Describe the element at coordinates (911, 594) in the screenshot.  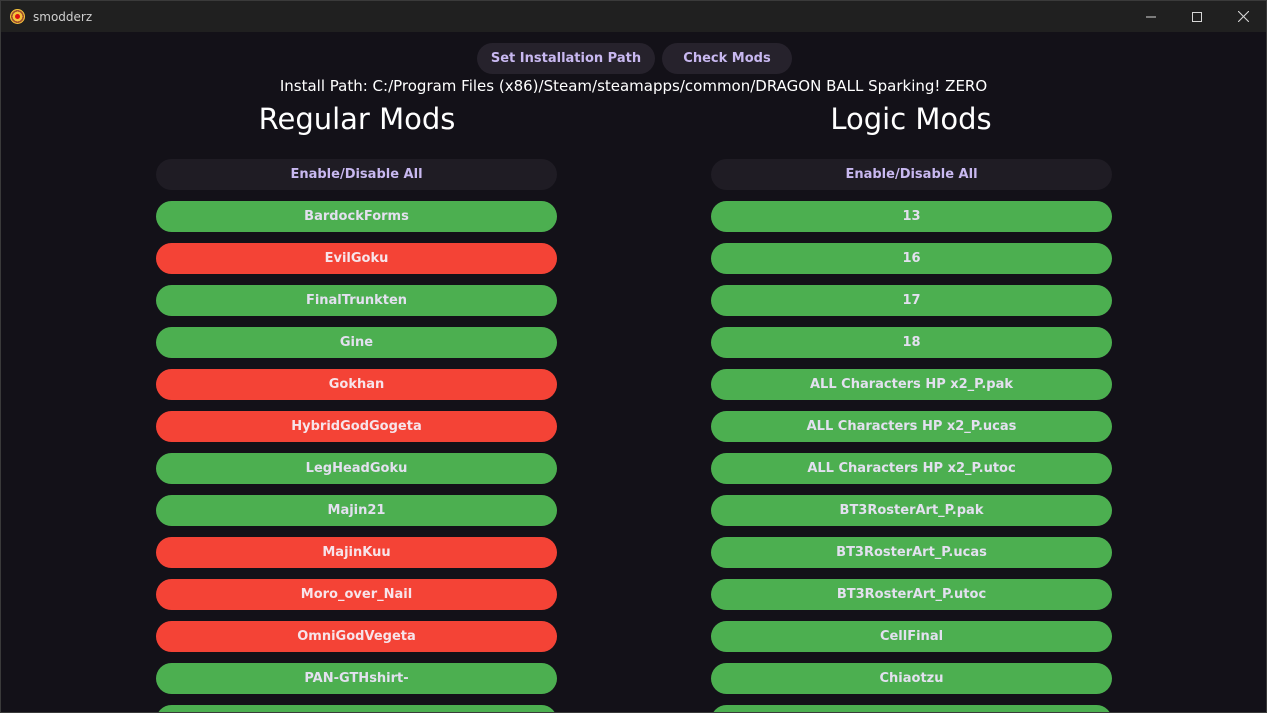
I see `logic-mod-toggle-button: BT3RosterArt_P.utoc` at that location.